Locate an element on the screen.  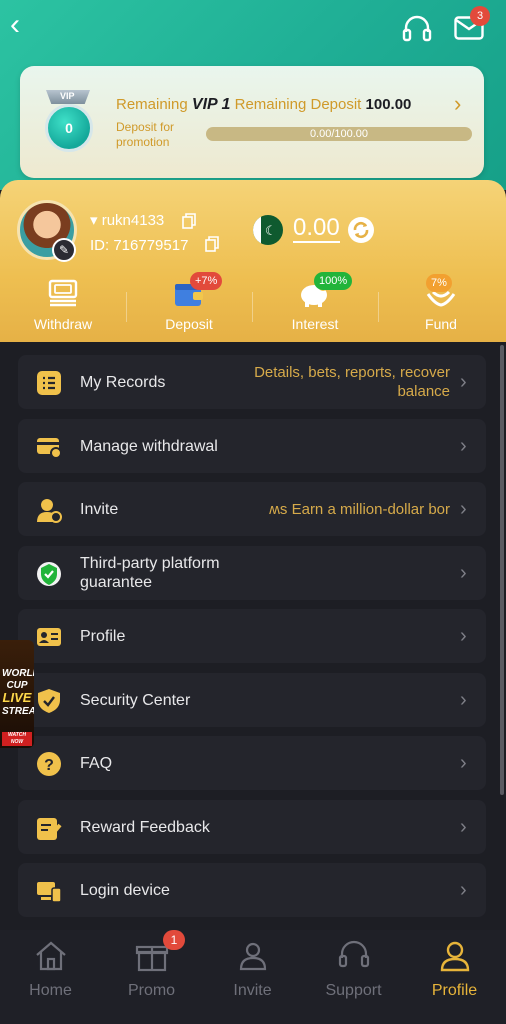
refresh-icon is located at coordinates (361, 230).